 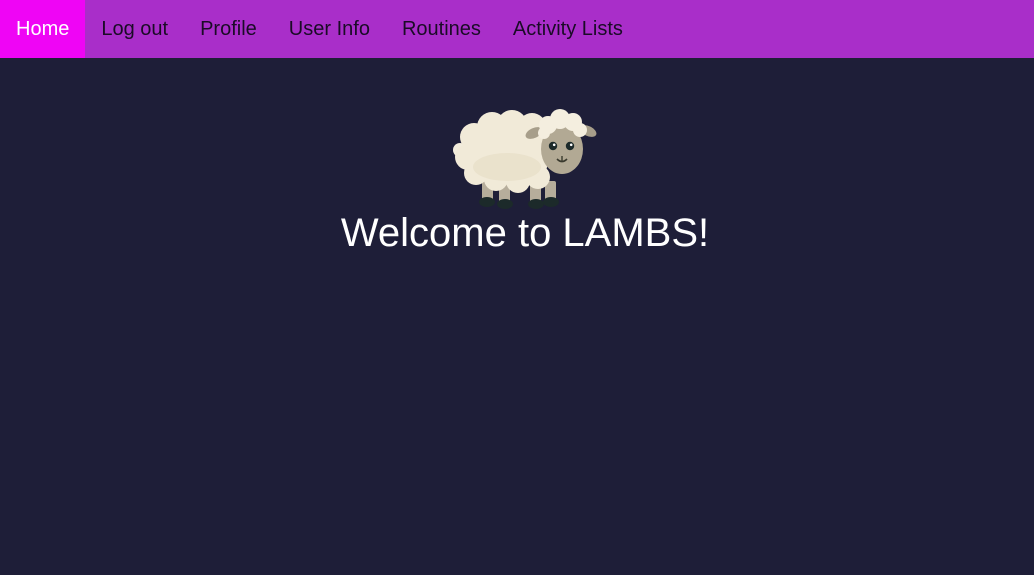 I want to click on nav-item-user-info: User Info, so click(x=329, y=29).